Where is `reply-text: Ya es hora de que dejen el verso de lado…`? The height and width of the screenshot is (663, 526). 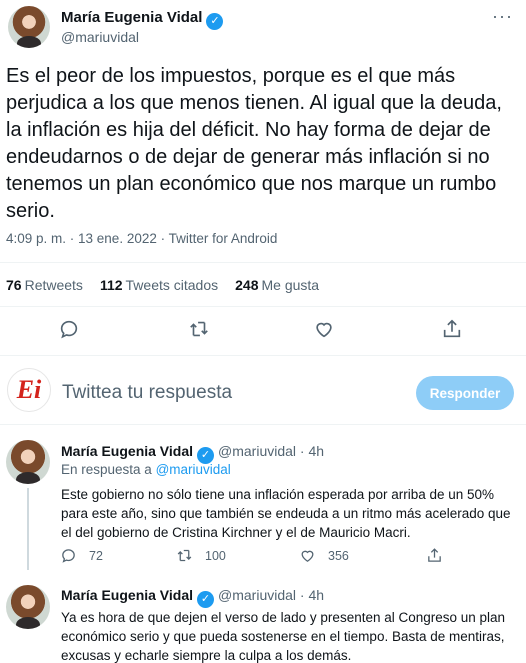
reply-text: Ya es hora de que dejen el verso de lado… is located at coordinates (283, 636).